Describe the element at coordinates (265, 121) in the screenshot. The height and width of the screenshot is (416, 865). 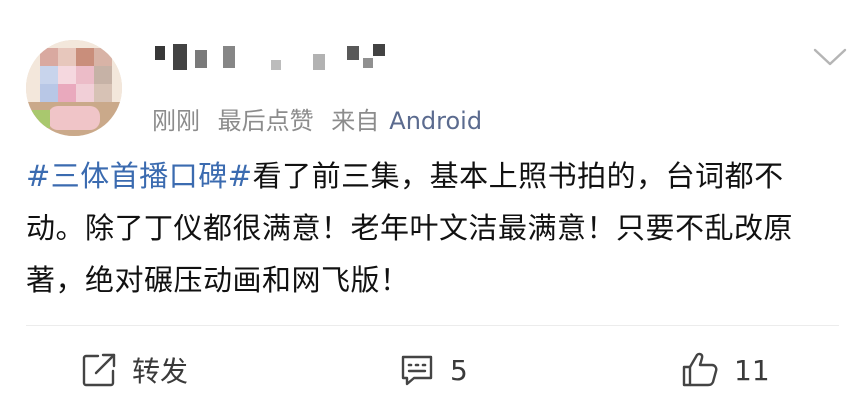
I see `last-like-label: 最后点赞` at that location.